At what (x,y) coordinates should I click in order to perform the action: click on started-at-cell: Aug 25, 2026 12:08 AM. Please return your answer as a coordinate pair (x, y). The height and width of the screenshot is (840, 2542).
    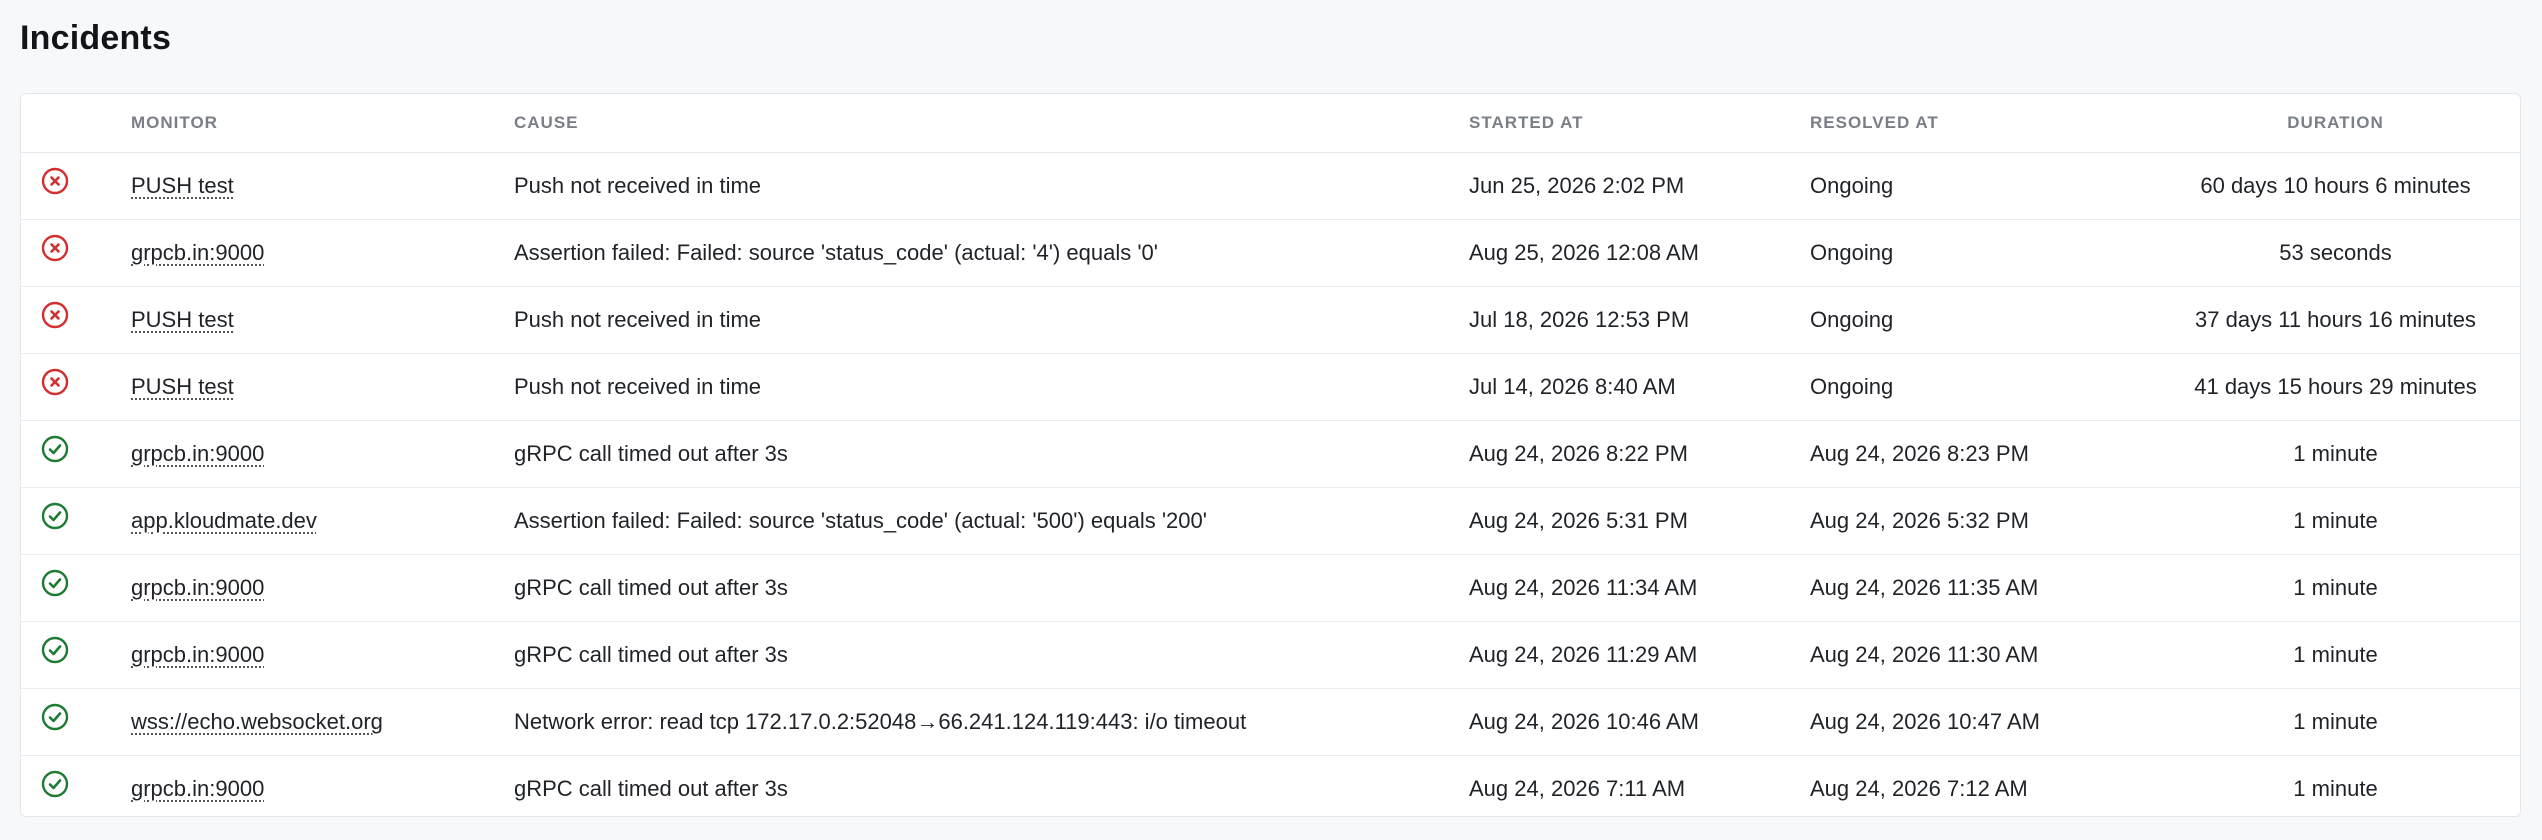
    Looking at the image, I should click on (1639, 253).